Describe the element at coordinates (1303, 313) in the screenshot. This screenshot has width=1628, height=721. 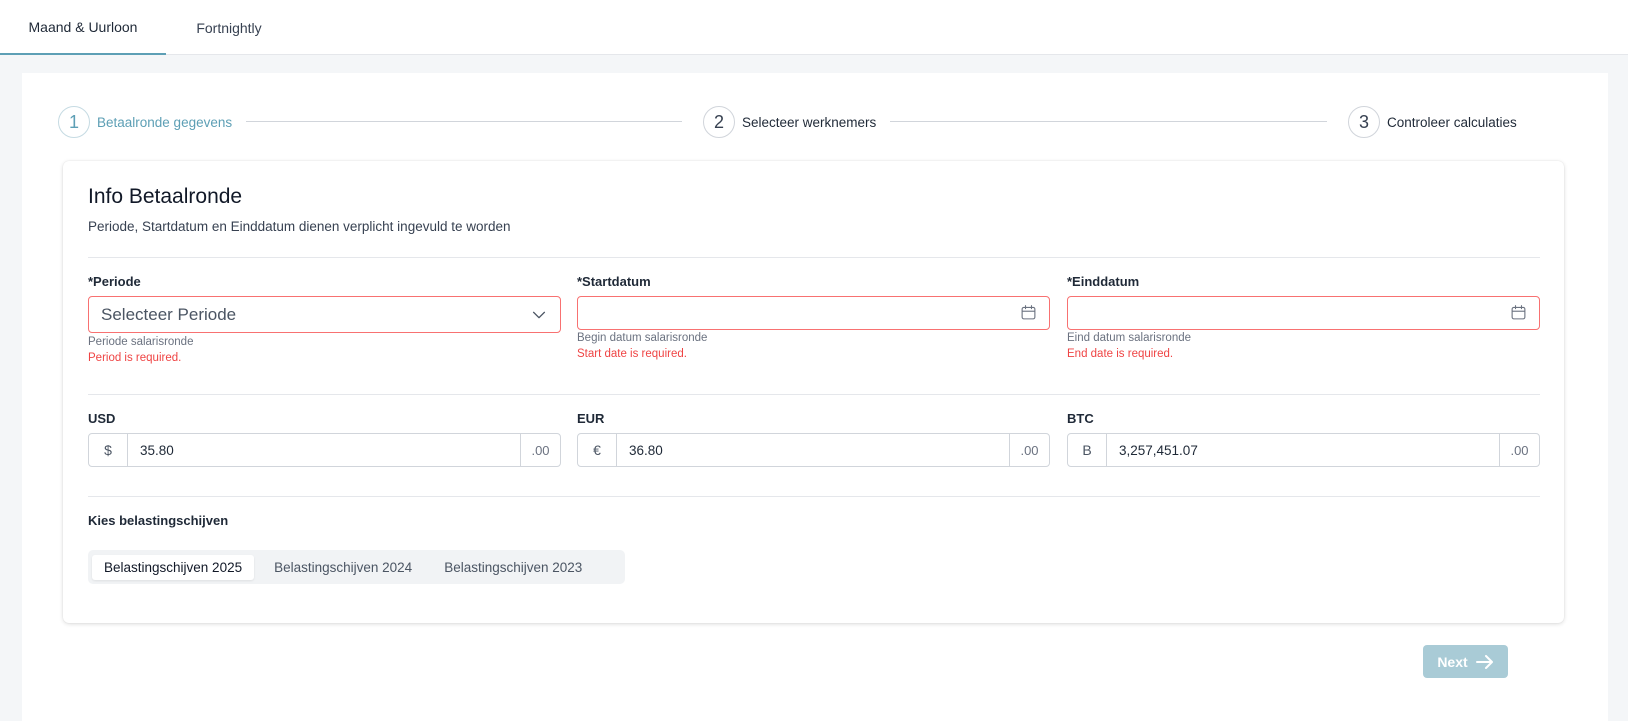
I see `einddatum-input` at that location.